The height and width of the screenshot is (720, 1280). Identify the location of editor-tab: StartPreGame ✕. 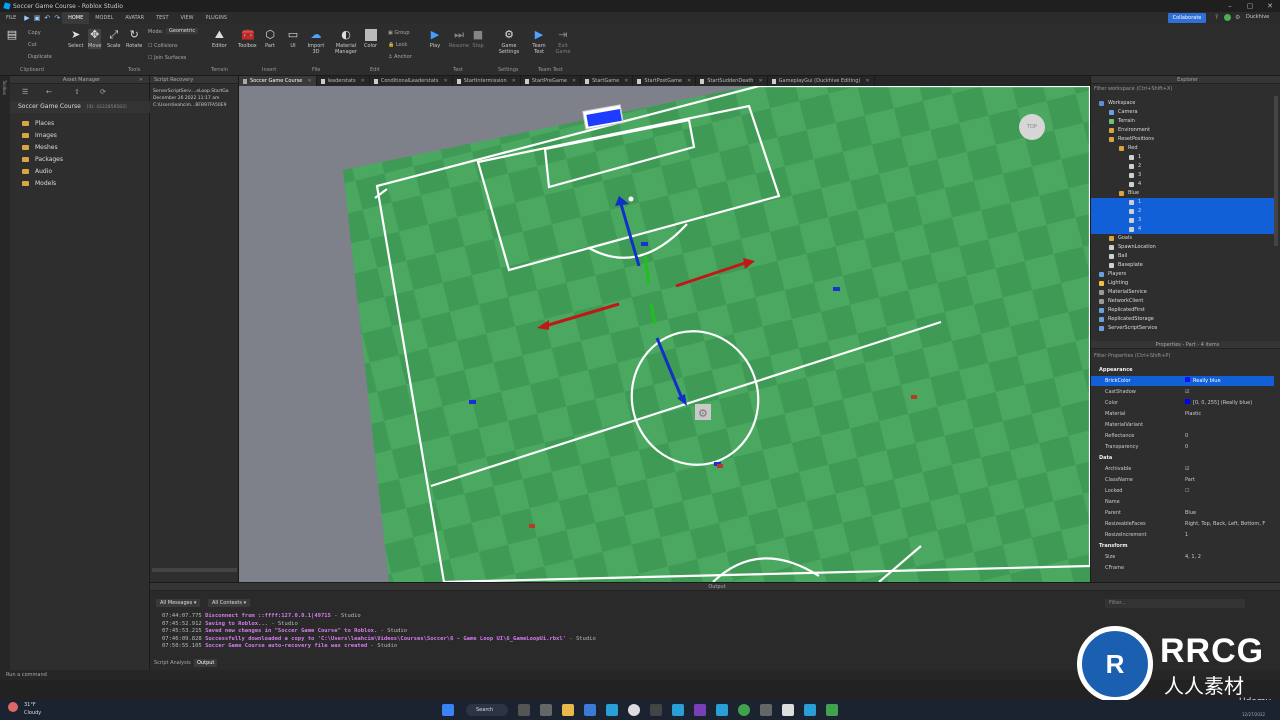
(551, 81).